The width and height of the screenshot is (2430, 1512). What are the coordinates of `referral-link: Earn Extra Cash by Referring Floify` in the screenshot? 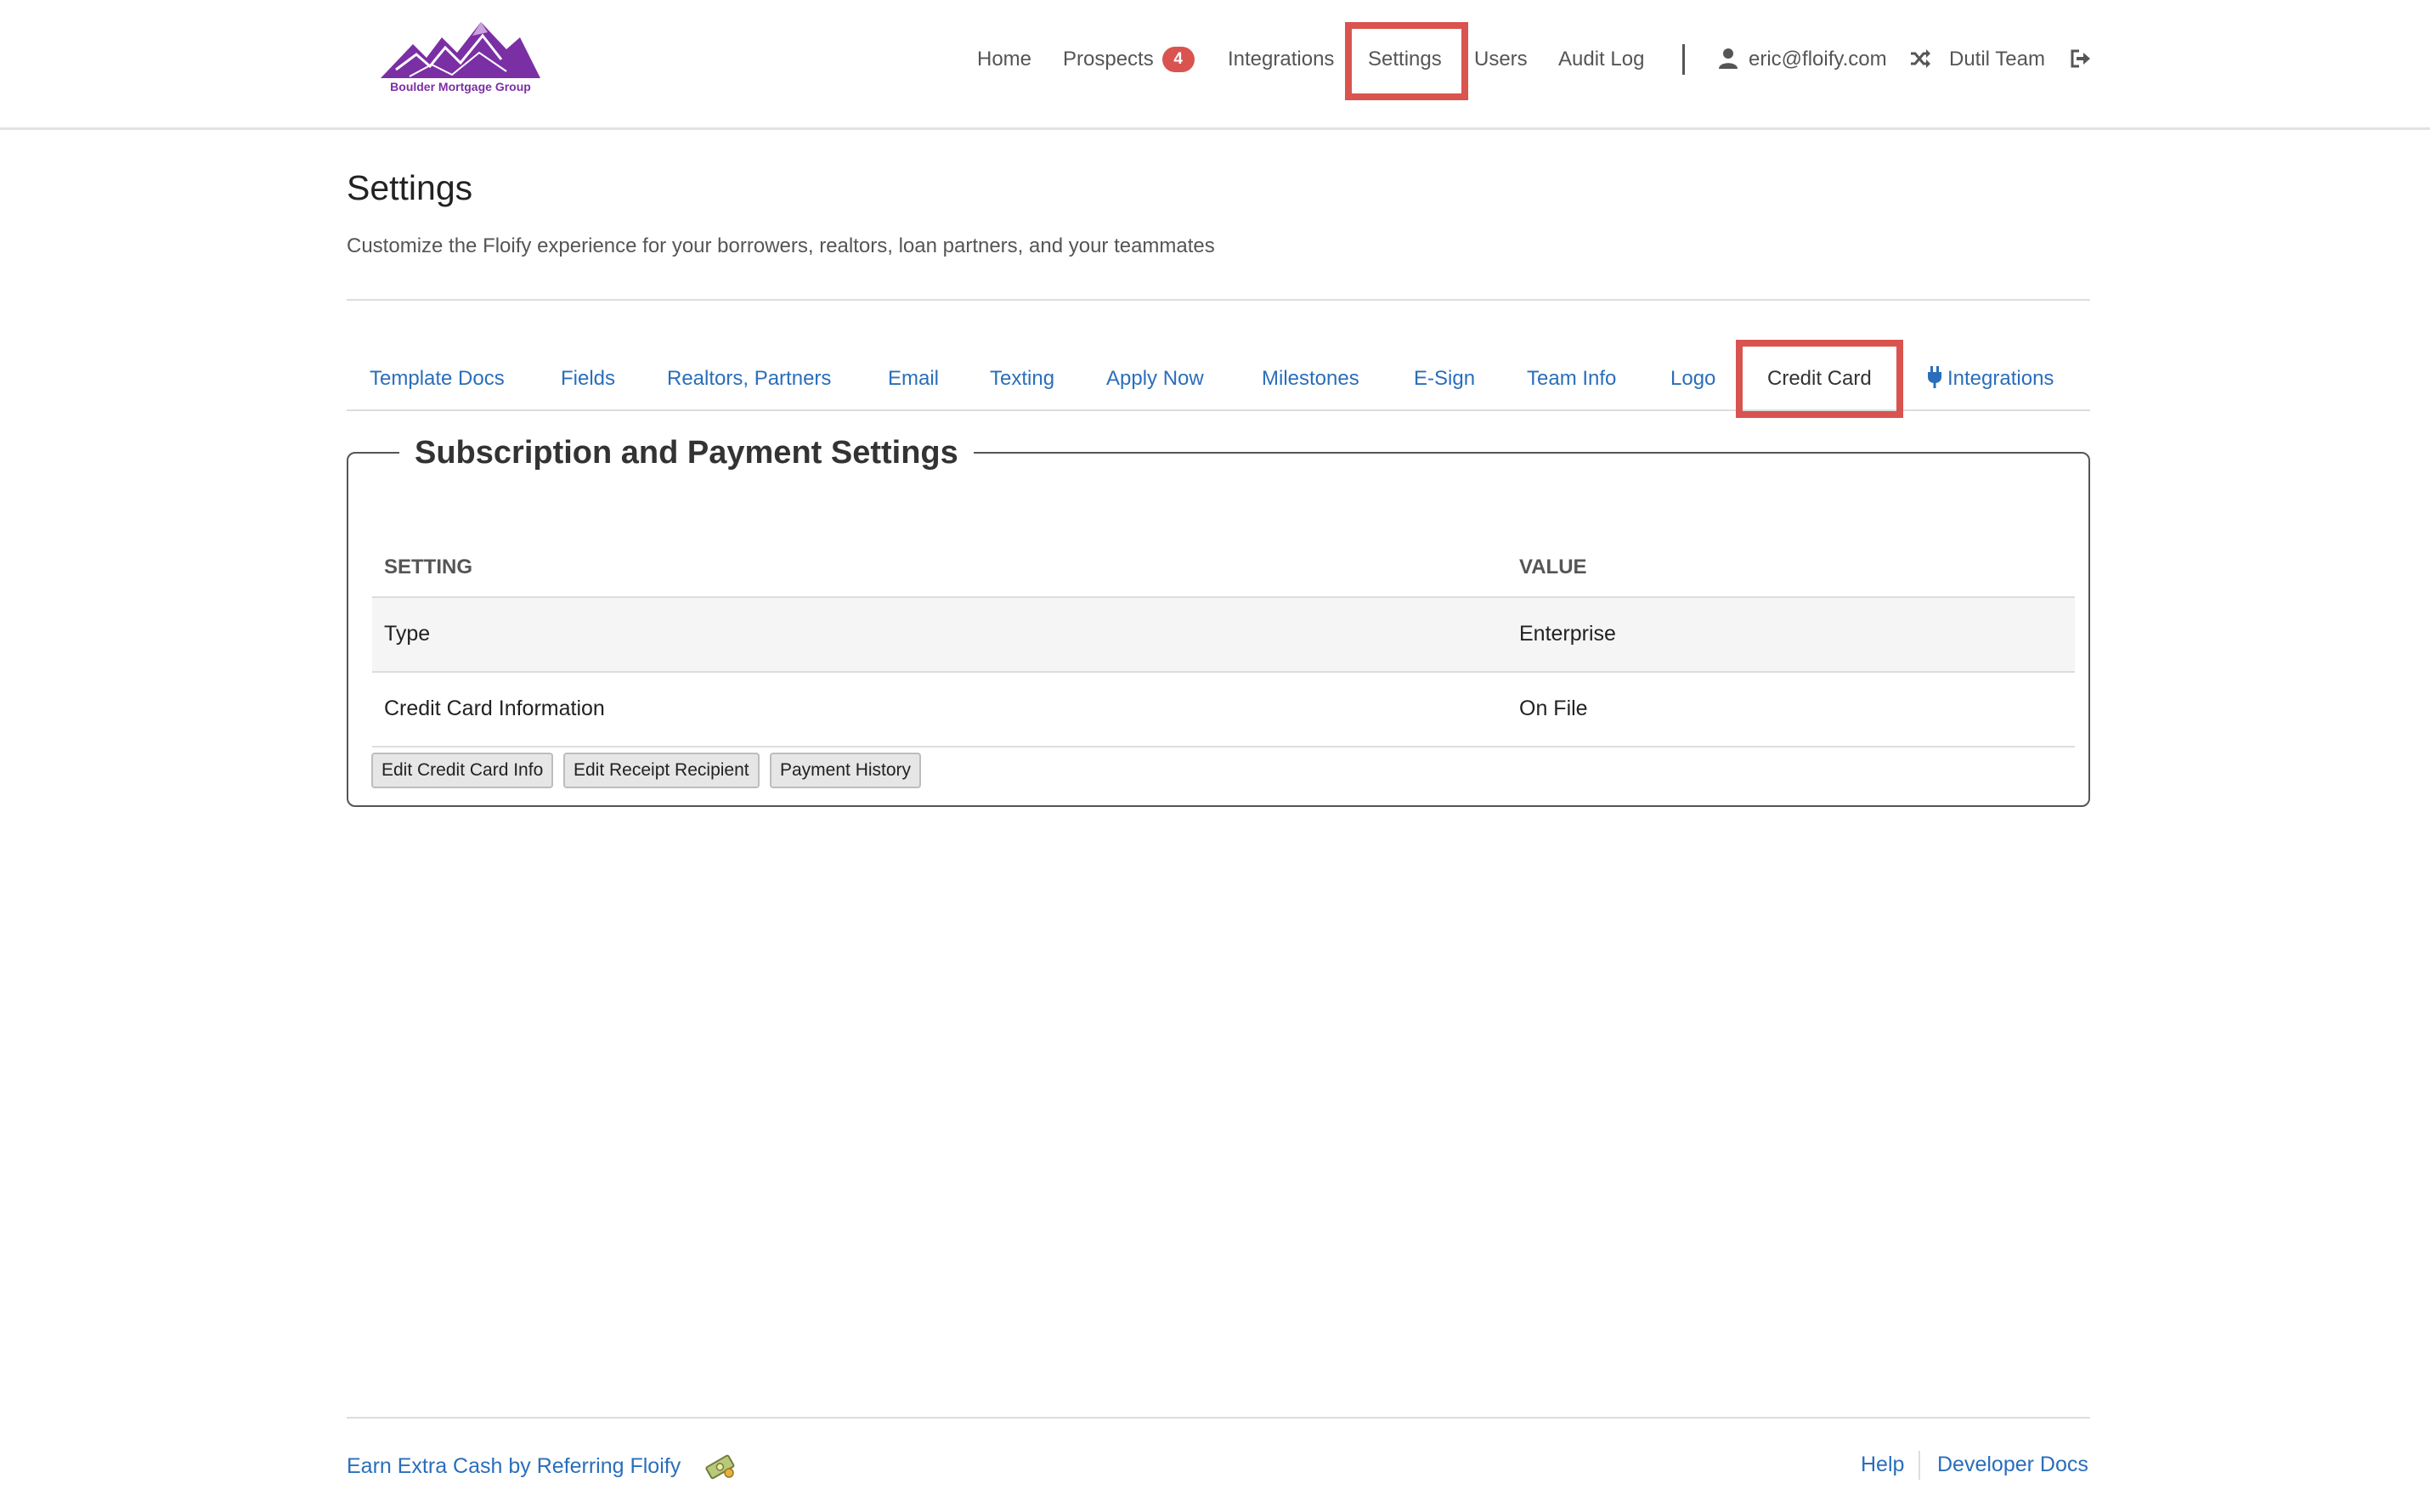 It's located at (514, 1466).